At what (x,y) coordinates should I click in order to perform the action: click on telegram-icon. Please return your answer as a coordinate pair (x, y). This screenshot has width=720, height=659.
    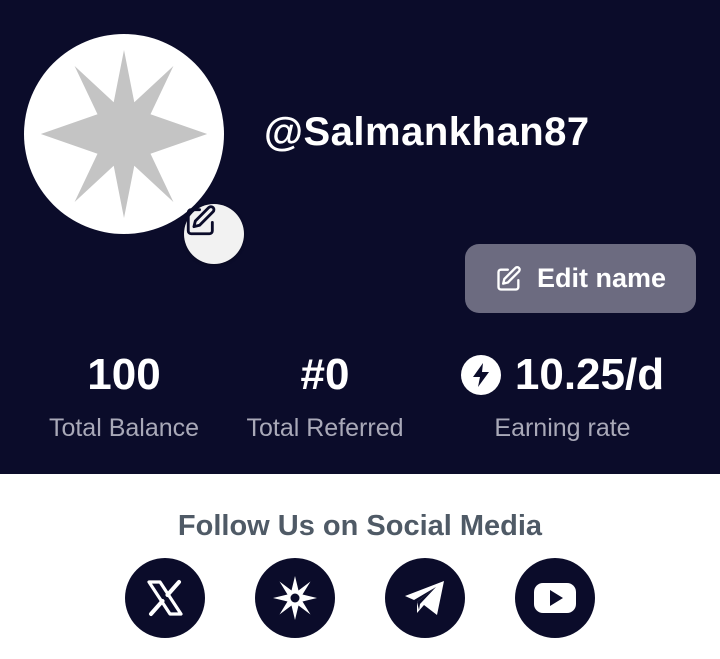
    Looking at the image, I should click on (424, 598).